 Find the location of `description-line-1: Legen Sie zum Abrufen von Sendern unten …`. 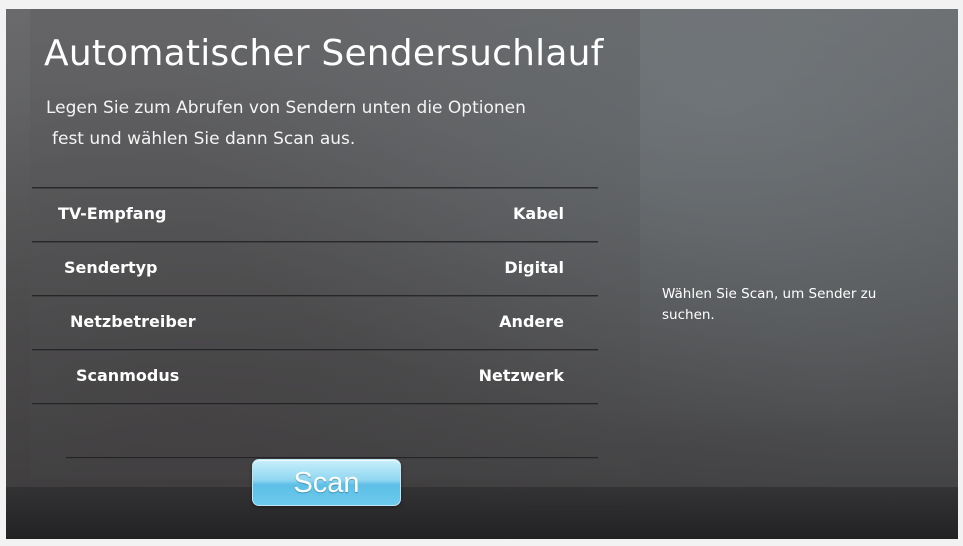

description-line-1: Legen Sie zum Abrufen von Sendern unten … is located at coordinates (286, 108).